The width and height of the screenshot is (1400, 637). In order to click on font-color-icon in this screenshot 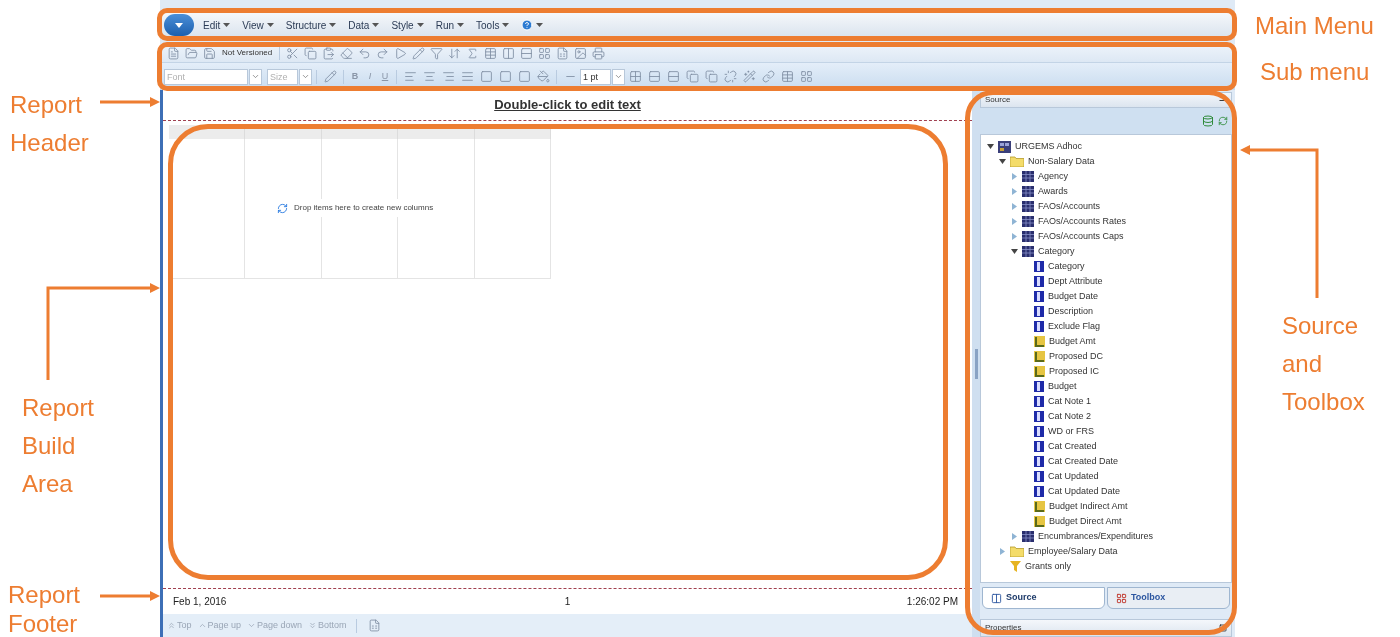, I will do `click(330, 76)`.